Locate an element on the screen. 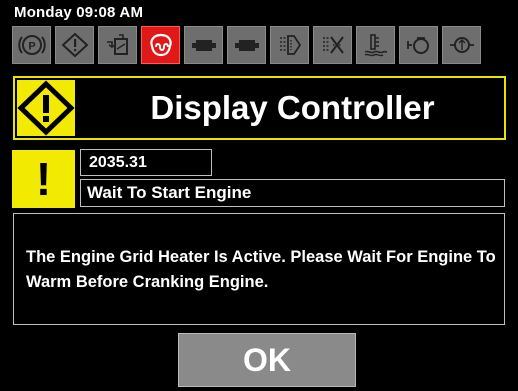 This screenshot has width=518, height=391. title-warning-block is located at coordinates (46, 108).